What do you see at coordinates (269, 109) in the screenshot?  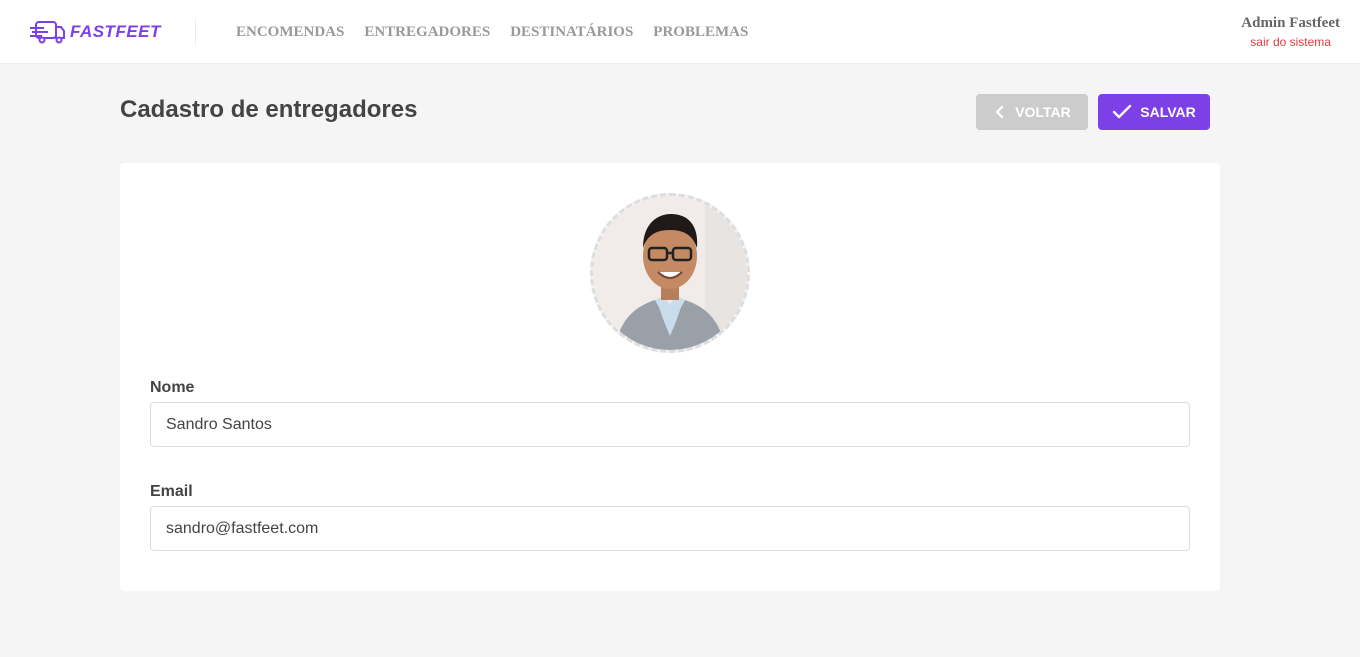 I see `page-title: Cadastro de entregadores` at bounding box center [269, 109].